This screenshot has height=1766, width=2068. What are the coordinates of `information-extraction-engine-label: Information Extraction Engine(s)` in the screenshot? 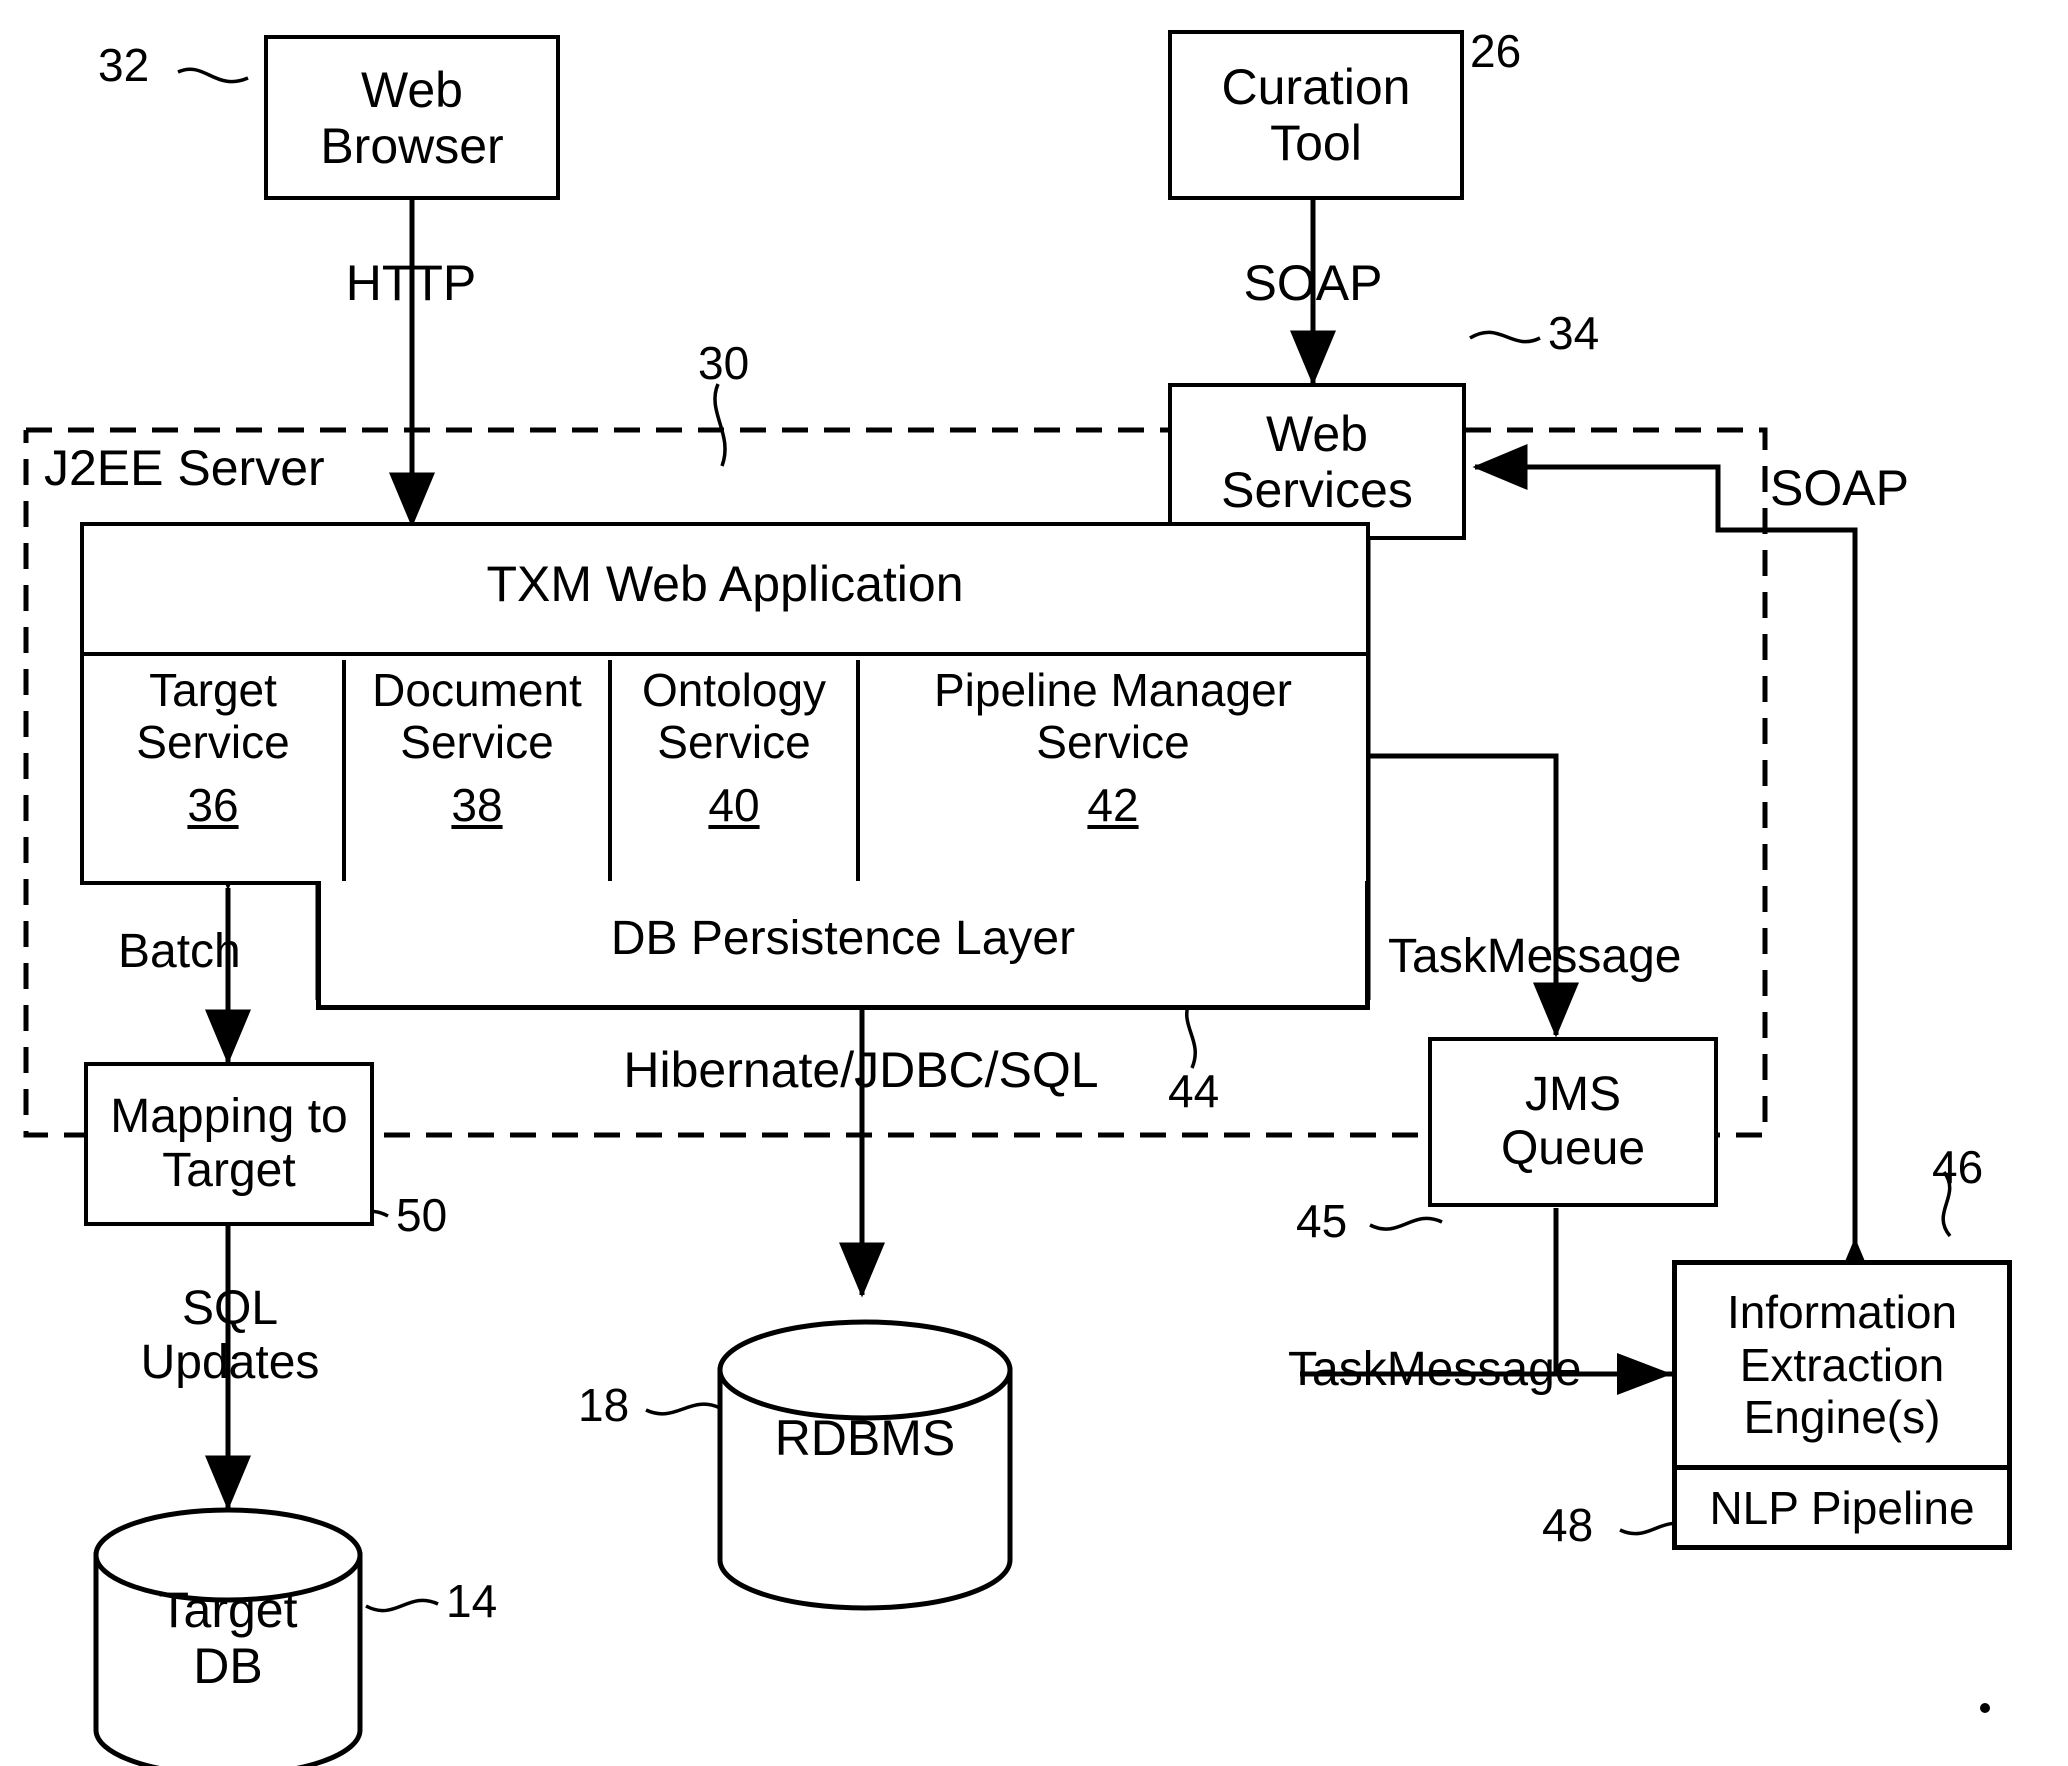 It's located at (1842, 1365).